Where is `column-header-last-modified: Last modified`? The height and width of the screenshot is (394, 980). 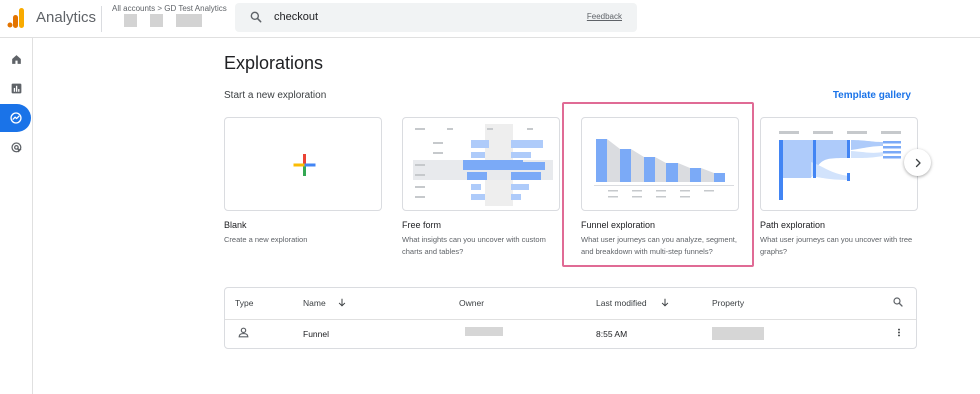 column-header-last-modified: Last modified is located at coordinates (621, 303).